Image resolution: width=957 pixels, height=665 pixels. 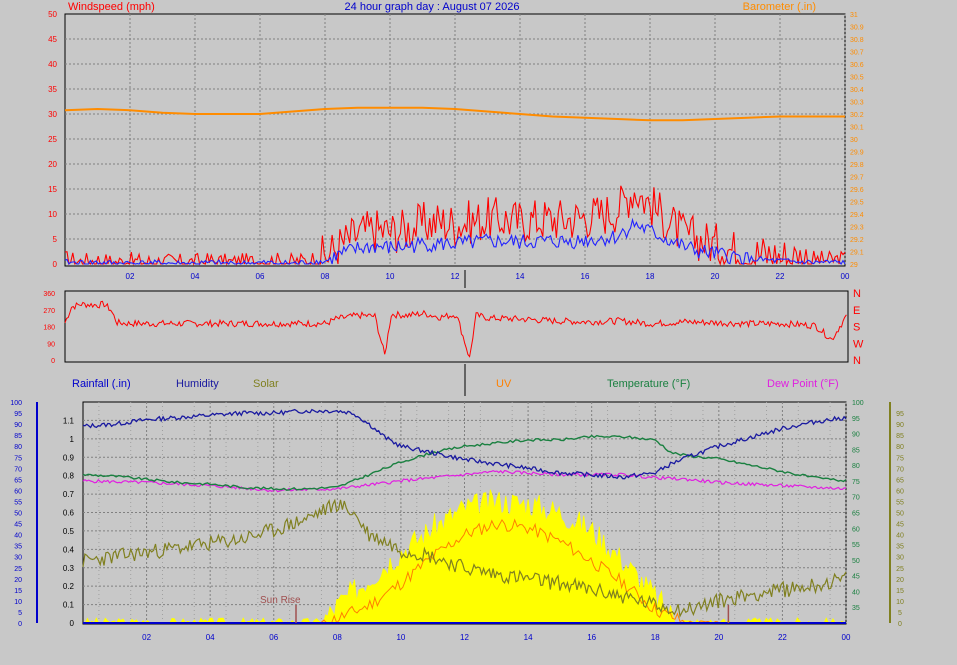 I want to click on barometer-tick: 30.7, so click(x=857, y=53).